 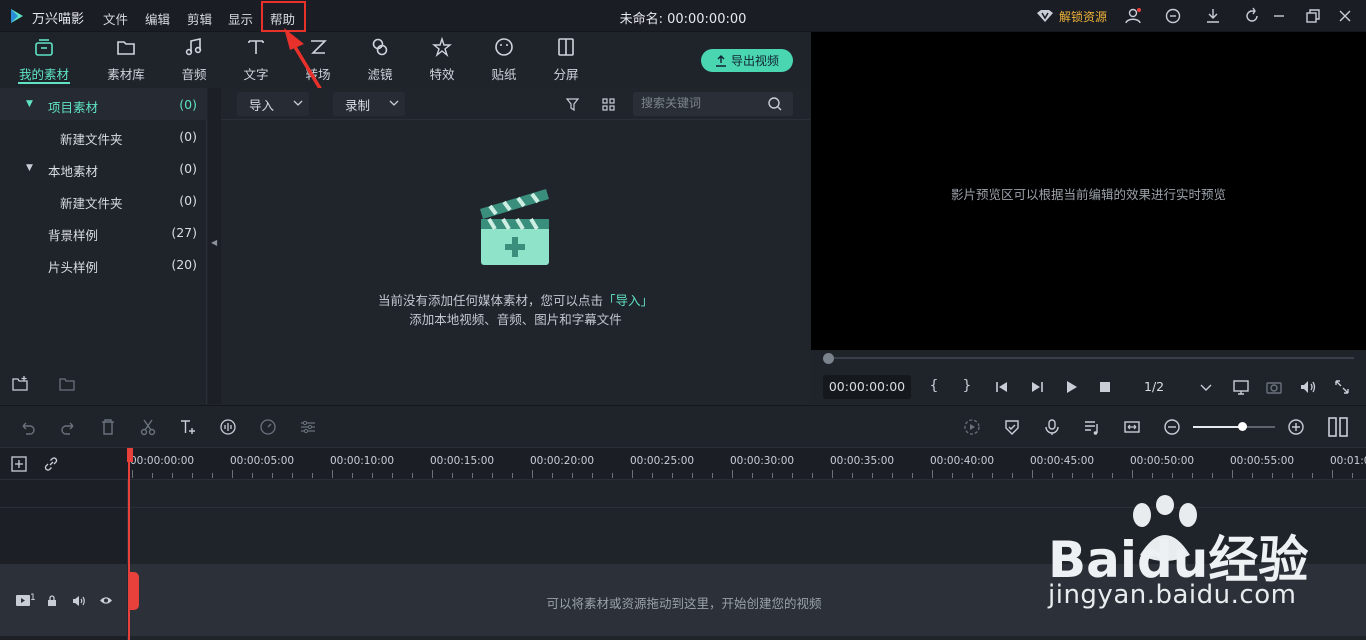 I want to click on playback-quality-select: 1/2, so click(x=1175, y=387).